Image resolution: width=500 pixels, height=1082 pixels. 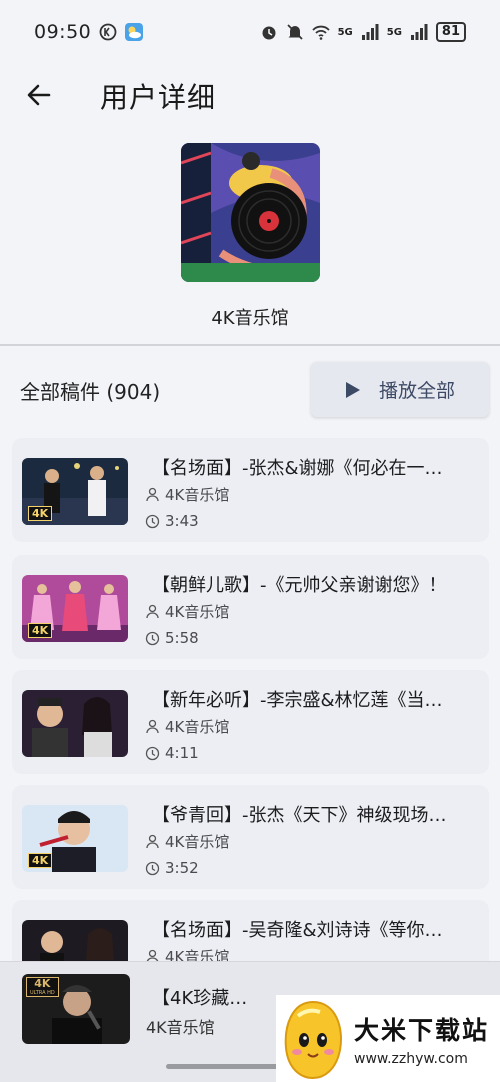 What do you see at coordinates (134, 32) in the screenshot?
I see `weather-icon` at bounding box center [134, 32].